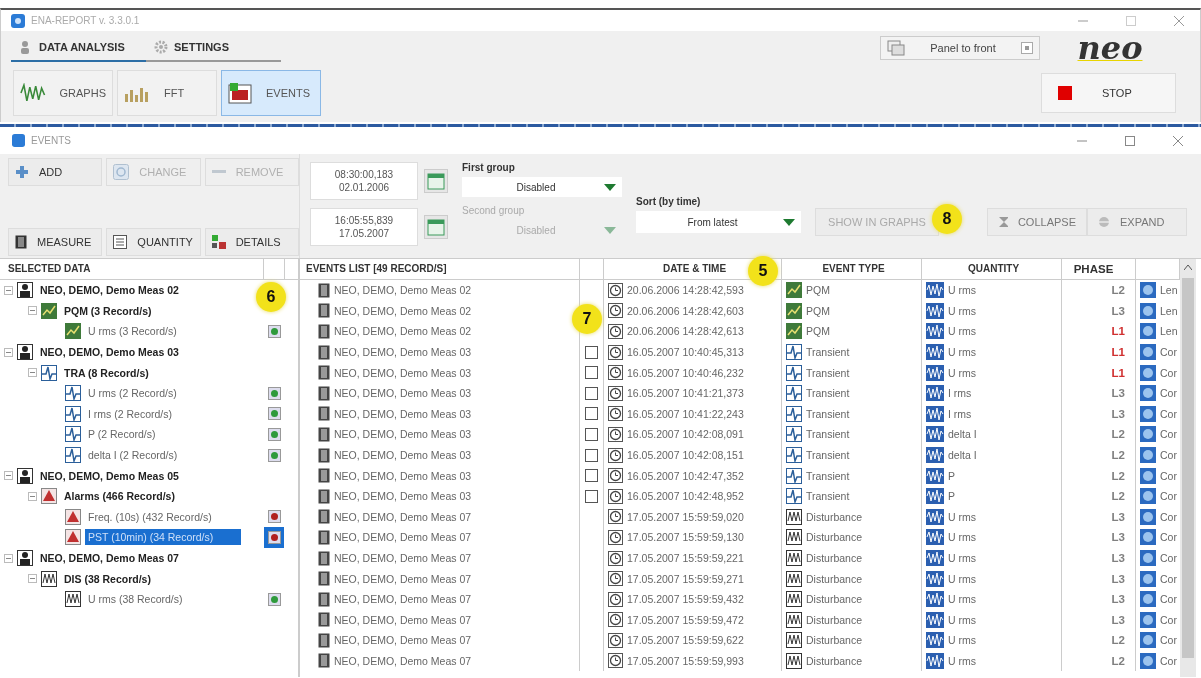 Image resolution: width=1201 pixels, height=678 pixels. Describe the element at coordinates (1118, 516) in the screenshot. I see `table-cell: L3` at that location.